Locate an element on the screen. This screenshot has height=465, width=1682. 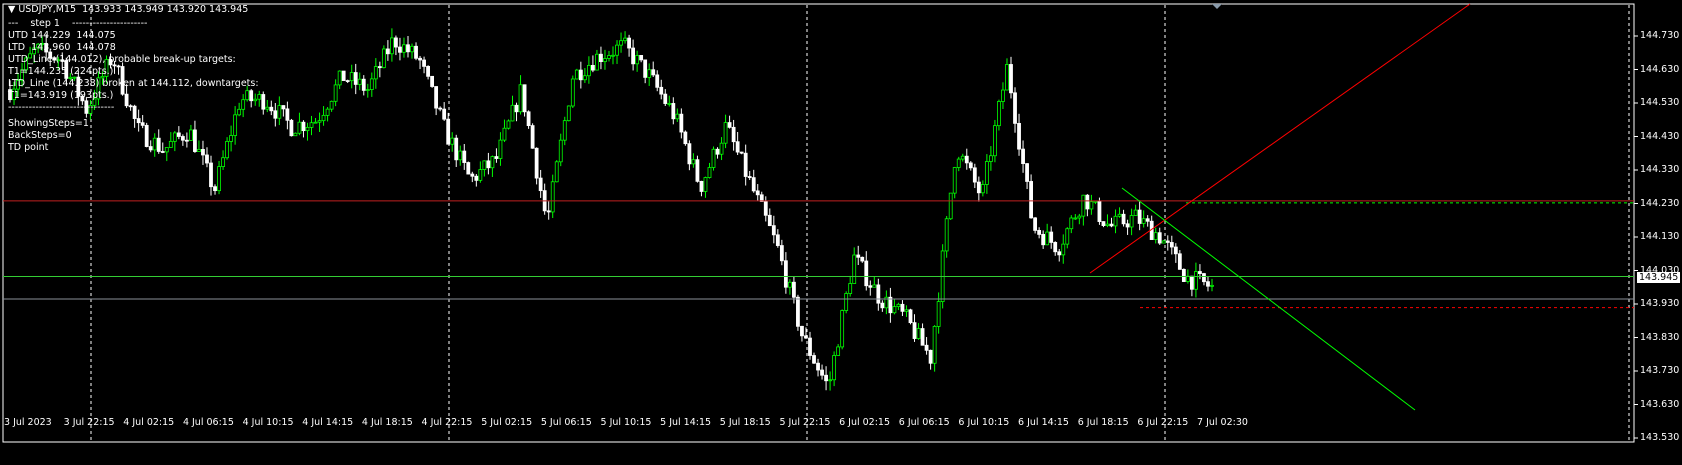
current-price-label: 143.945 is located at coordinates (1659, 277).